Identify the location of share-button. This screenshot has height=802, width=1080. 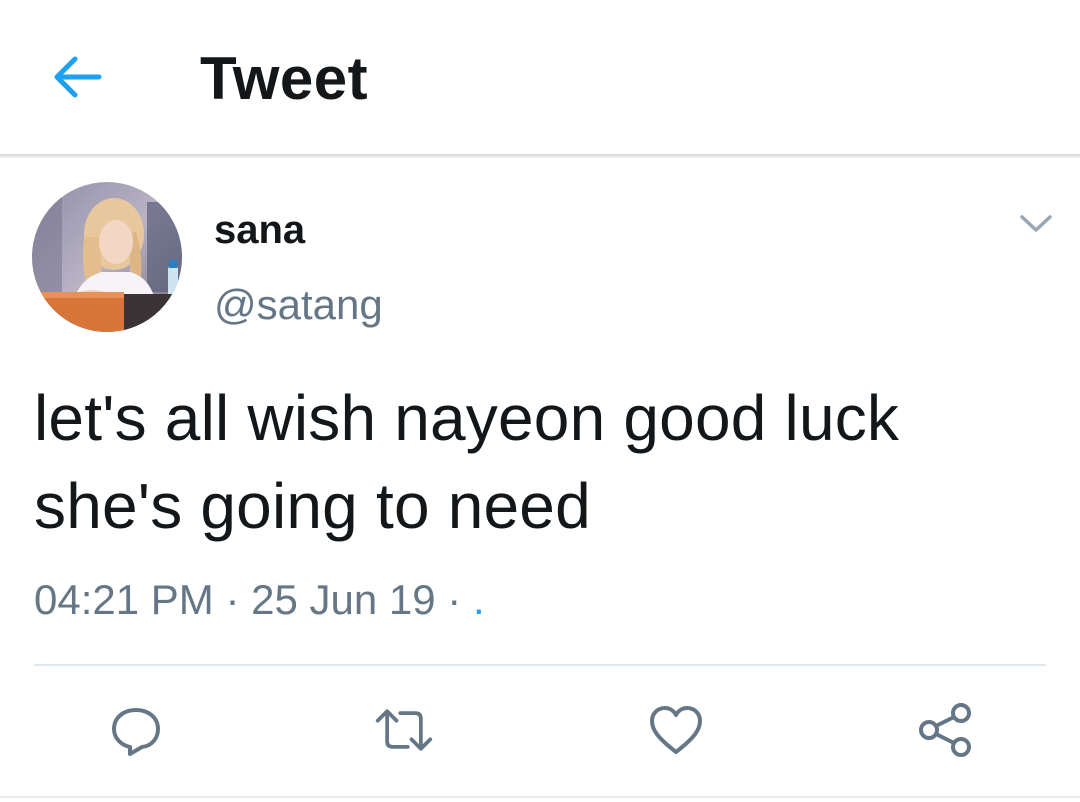
(946, 730).